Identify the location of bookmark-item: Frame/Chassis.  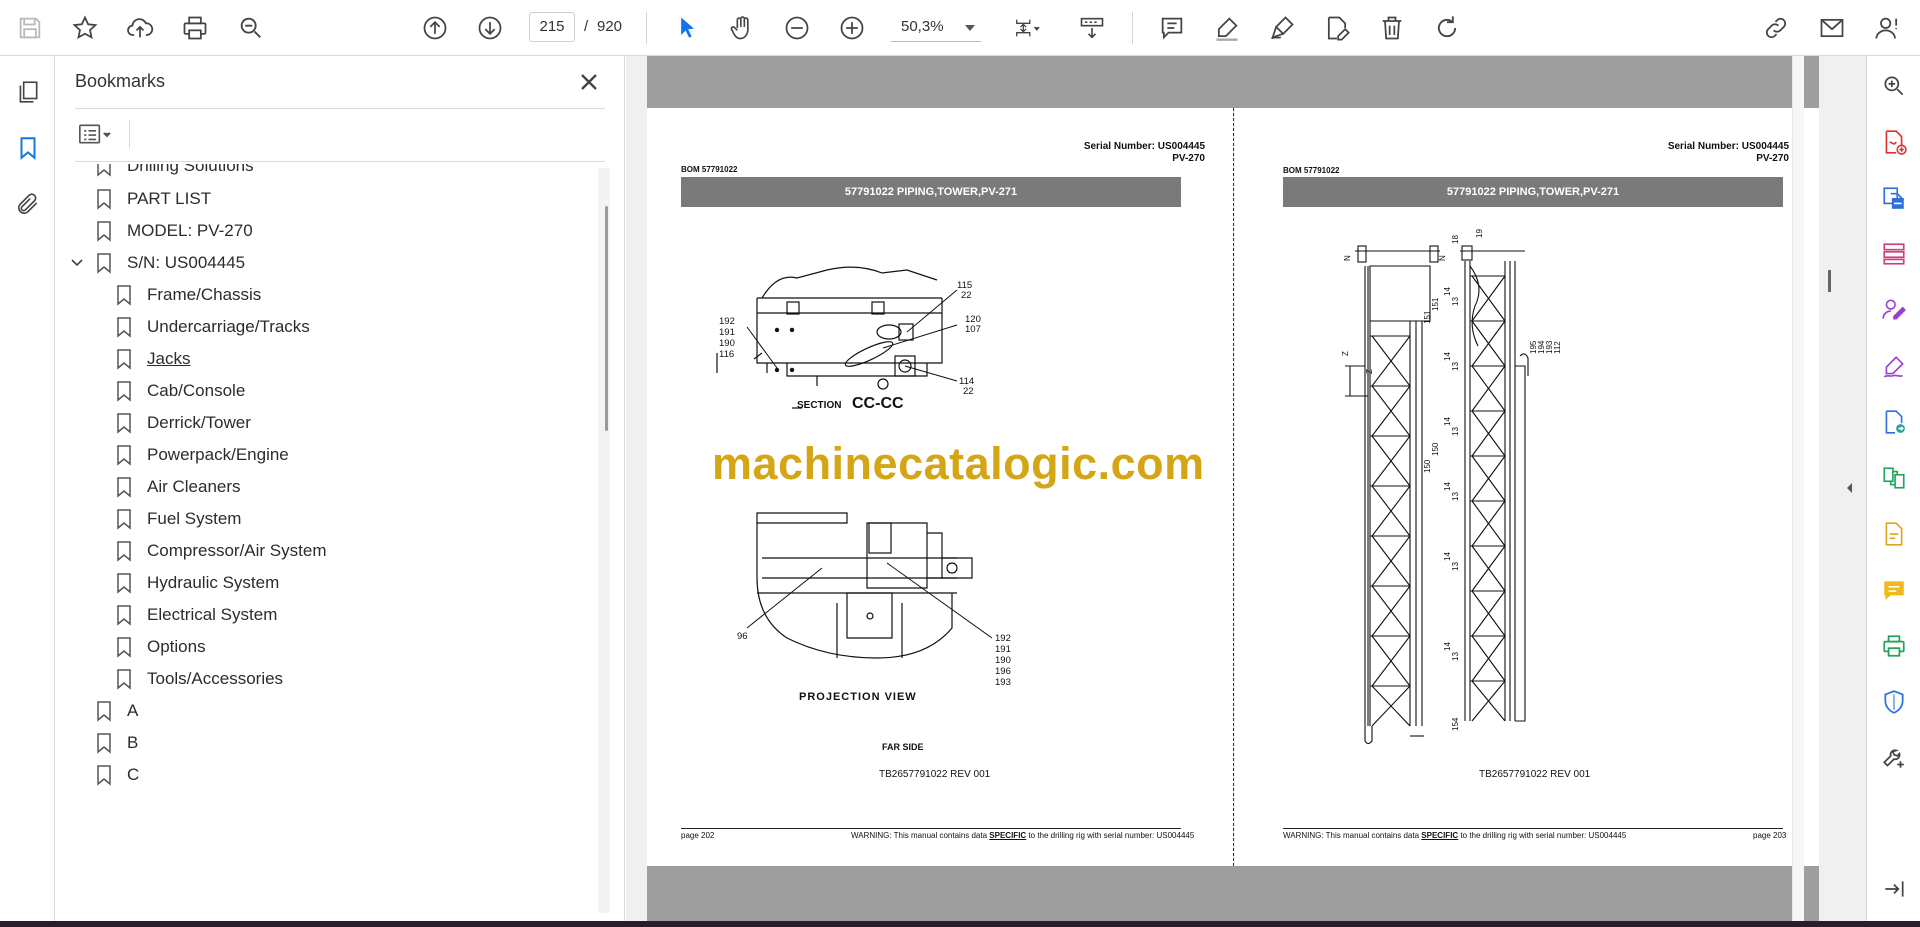
(188, 295).